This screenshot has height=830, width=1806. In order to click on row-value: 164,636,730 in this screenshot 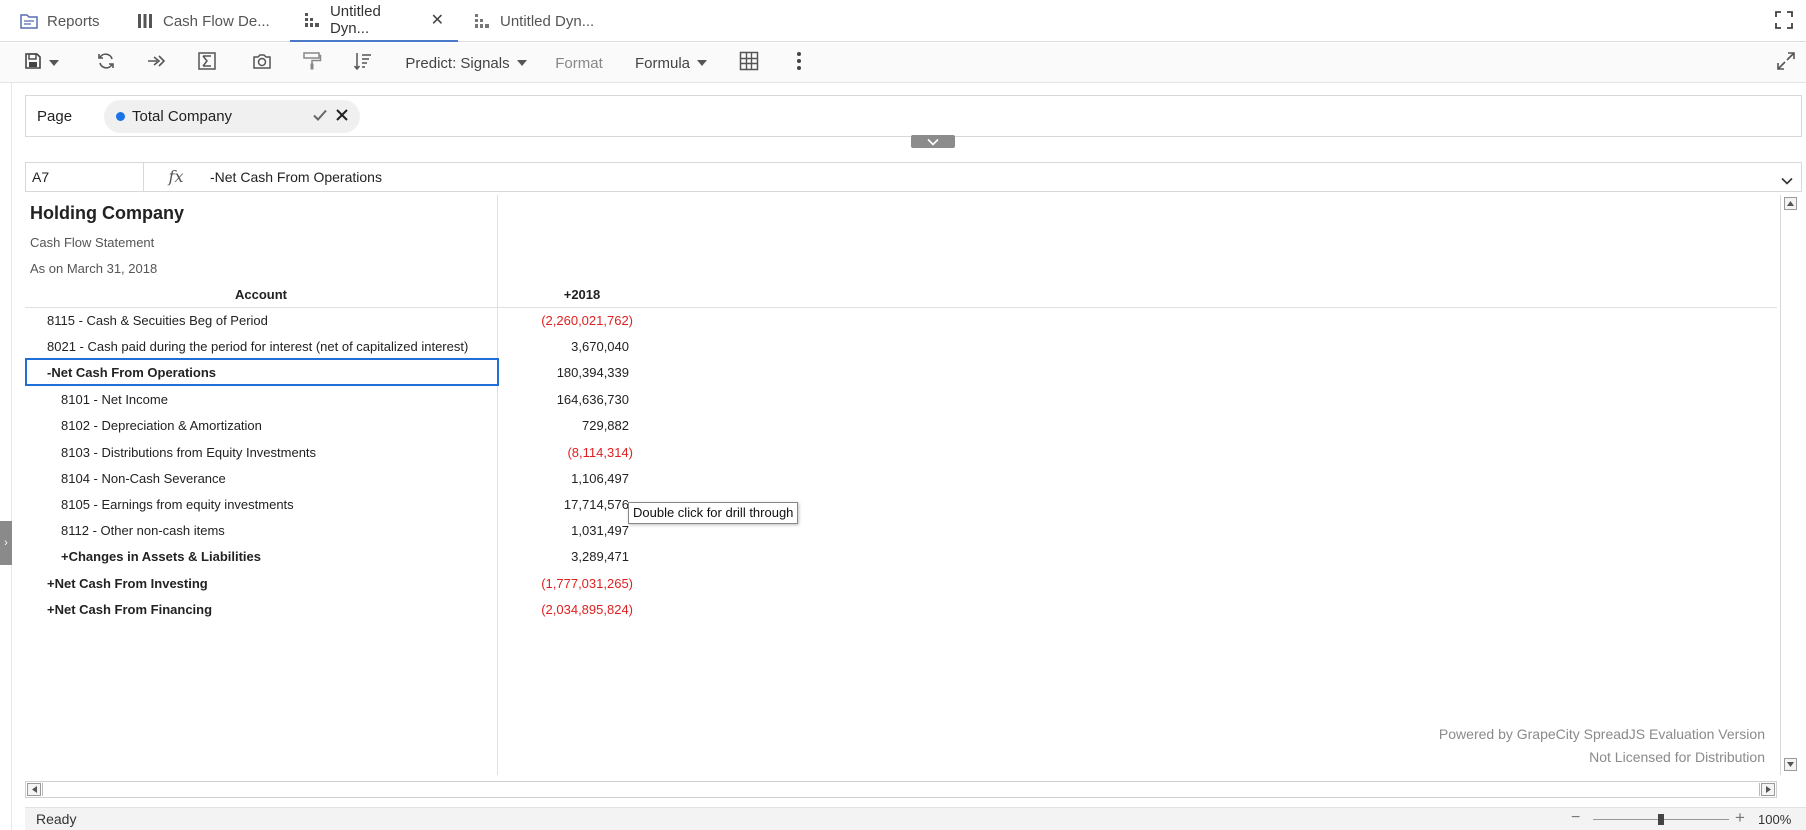, I will do `click(565, 400)`.